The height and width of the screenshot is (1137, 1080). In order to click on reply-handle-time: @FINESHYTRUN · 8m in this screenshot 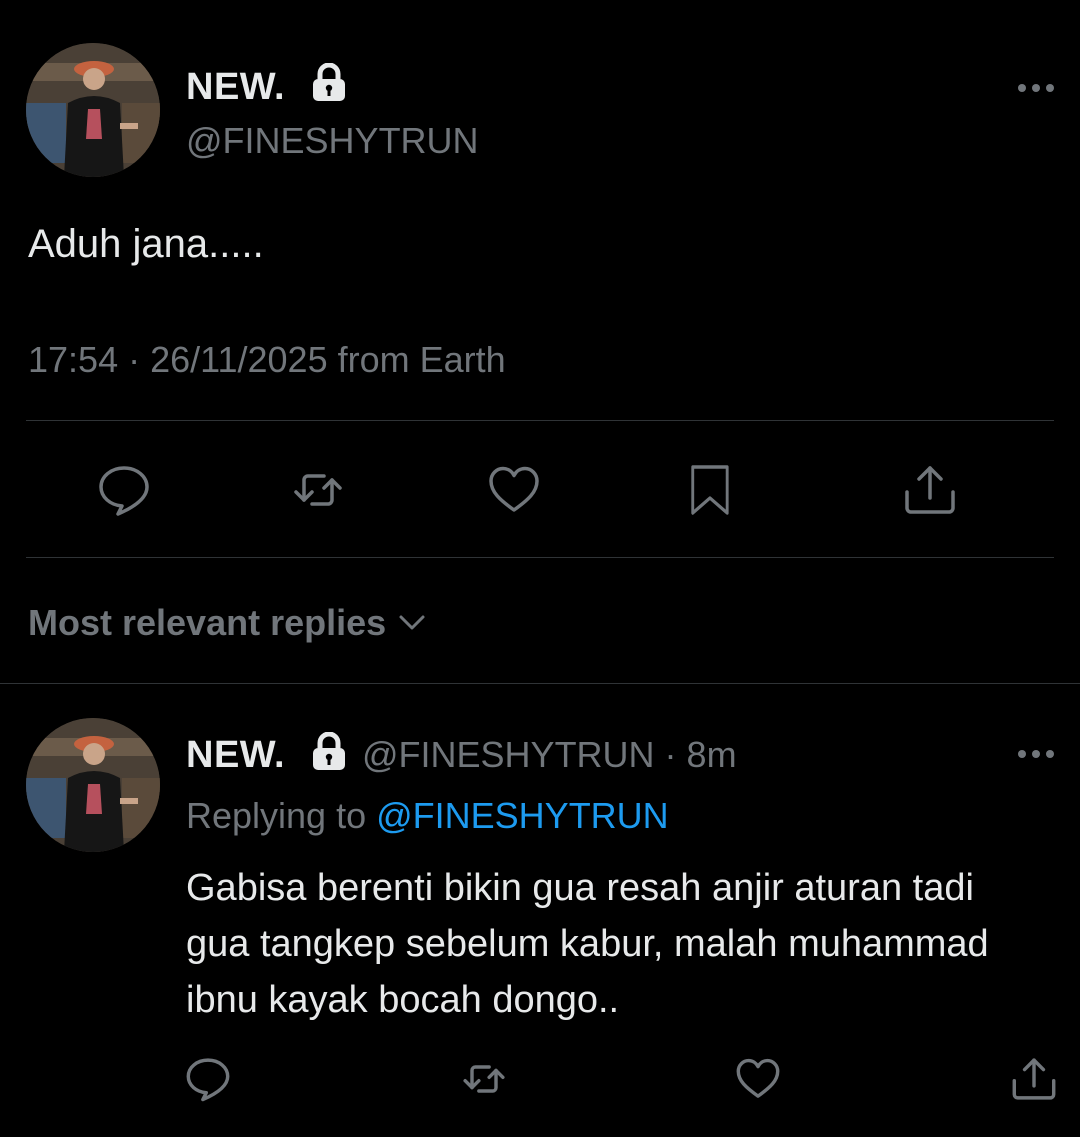, I will do `click(549, 755)`.